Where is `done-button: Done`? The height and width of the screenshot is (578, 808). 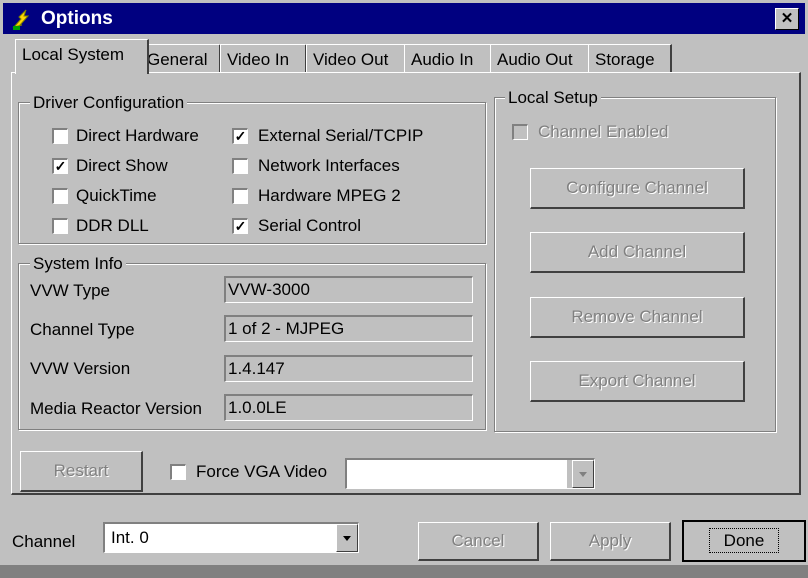
done-button: Done is located at coordinates (744, 541).